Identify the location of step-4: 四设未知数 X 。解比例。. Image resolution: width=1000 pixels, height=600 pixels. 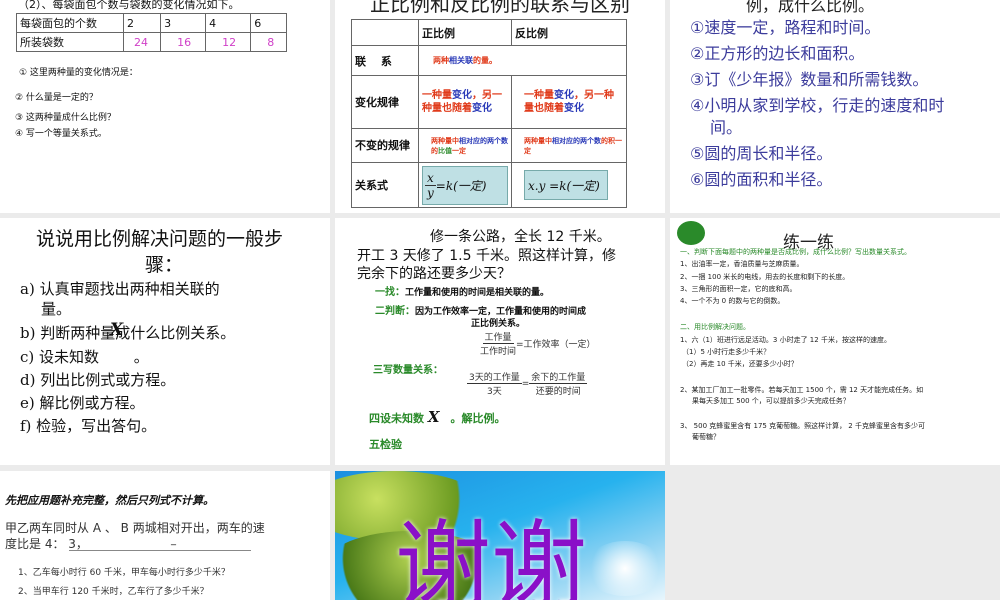
(437, 417).